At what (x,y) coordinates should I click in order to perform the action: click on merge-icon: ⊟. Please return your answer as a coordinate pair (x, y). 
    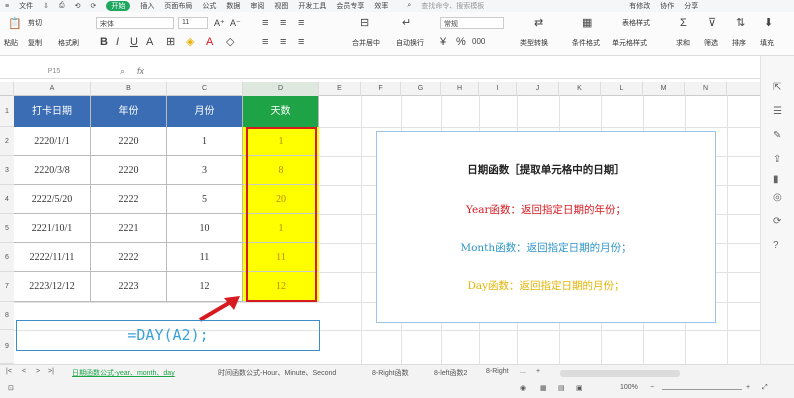
    Looking at the image, I should click on (364, 23).